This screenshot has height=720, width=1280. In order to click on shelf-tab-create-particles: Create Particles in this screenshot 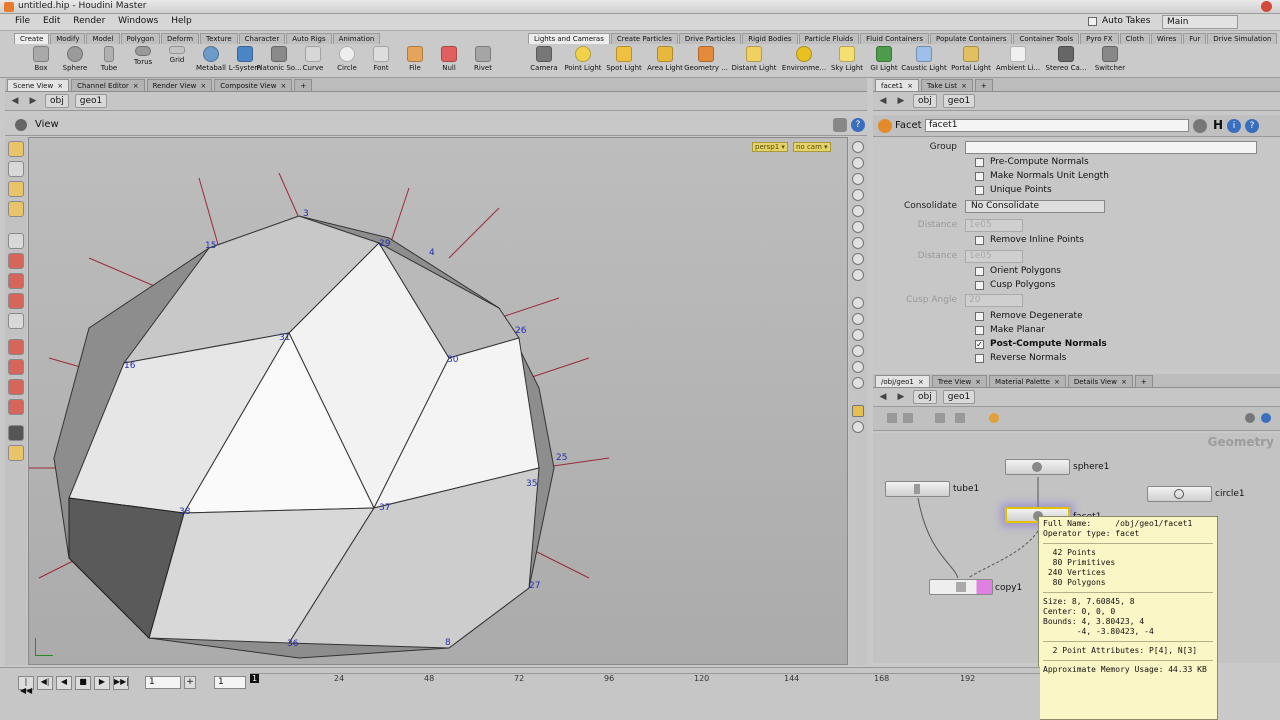, I will do `click(644, 38)`.